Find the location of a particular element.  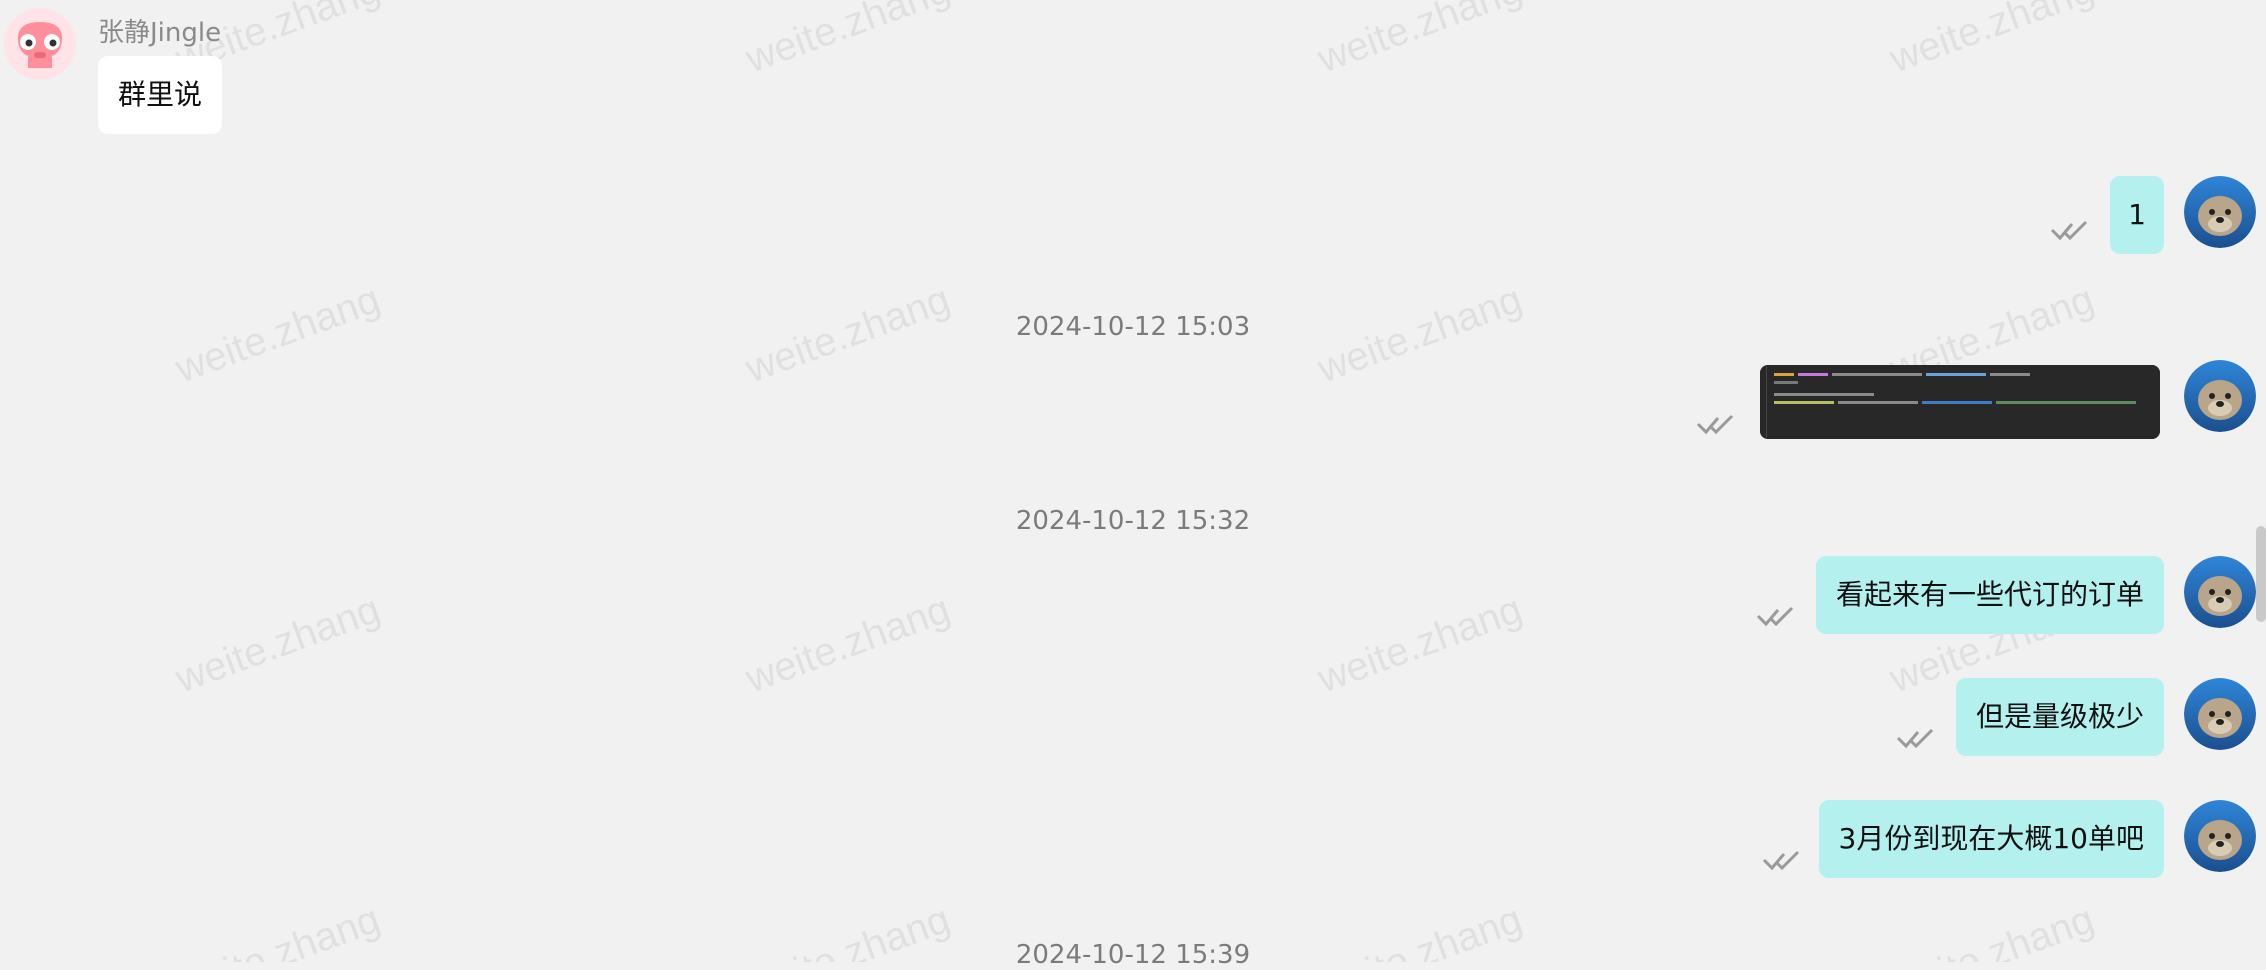

scrollbar-thumb is located at coordinates (2261, 574).